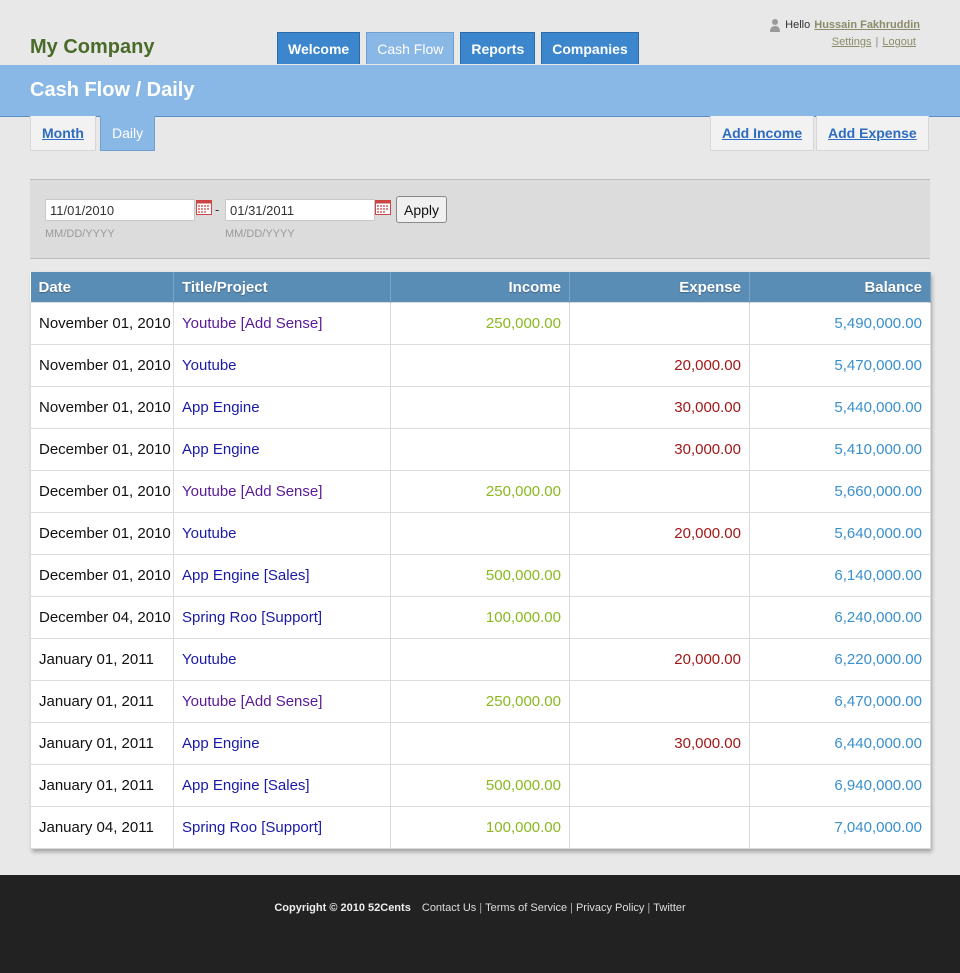 This screenshot has width=960, height=973. Describe the element at coordinates (480, 219) in the screenshot. I see `date-filter-panel: - MM/DD/YYYY MM/DD/YYYY Apply` at that location.